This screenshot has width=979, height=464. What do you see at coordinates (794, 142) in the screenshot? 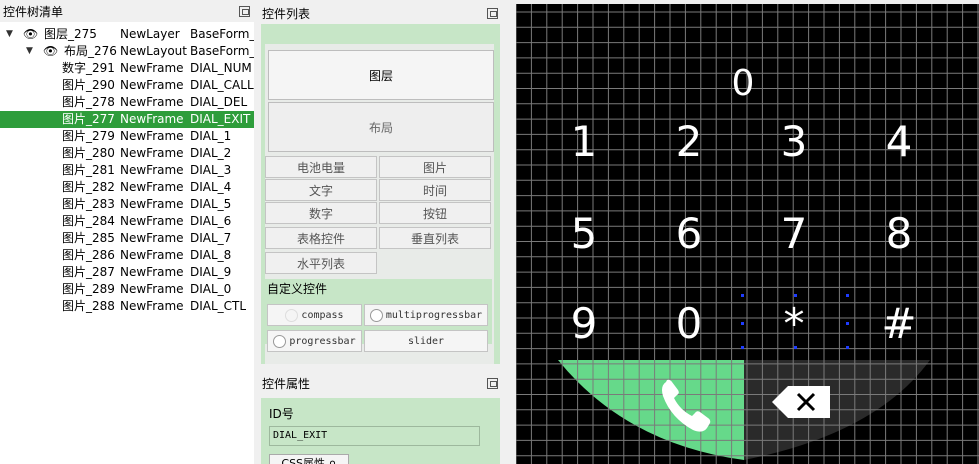
I see `dial-key: 3` at bounding box center [794, 142].